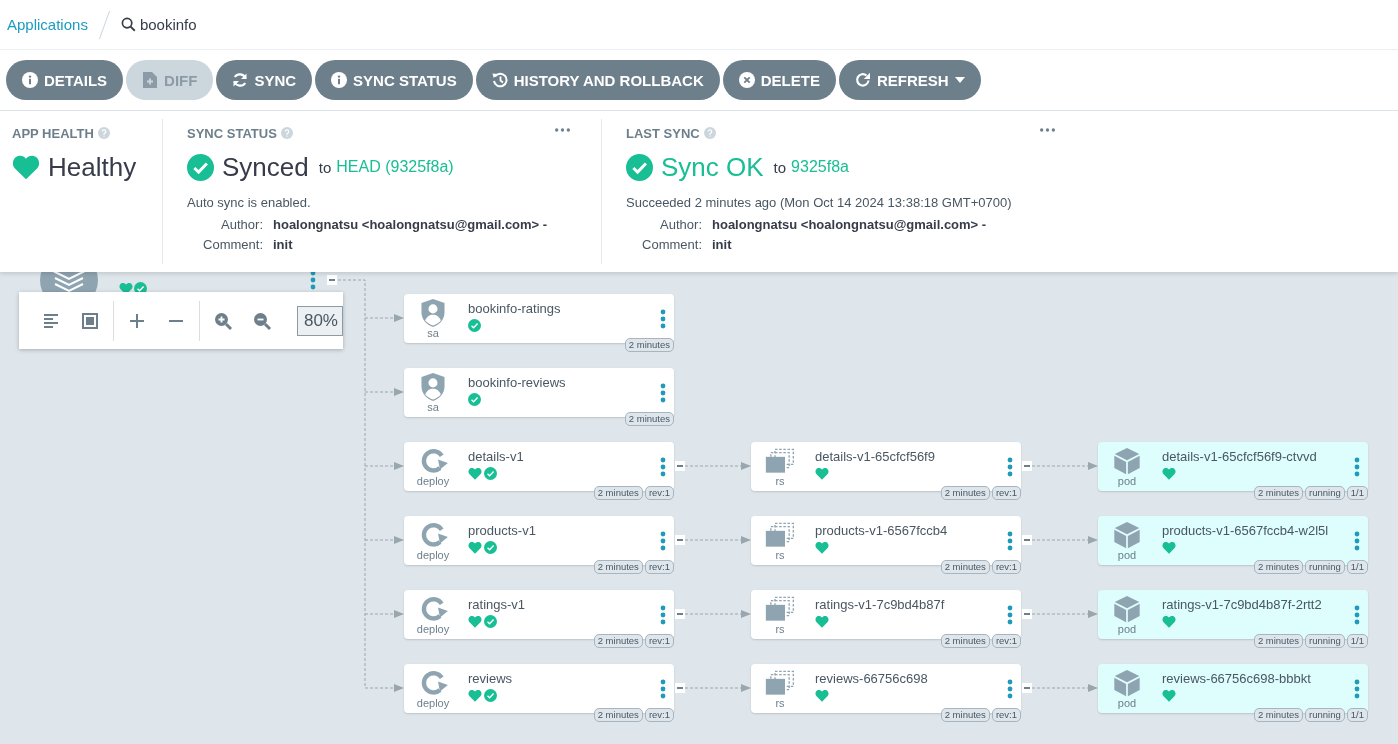  Describe the element at coordinates (65, 80) in the screenshot. I see `action-button: DETAILS` at that location.